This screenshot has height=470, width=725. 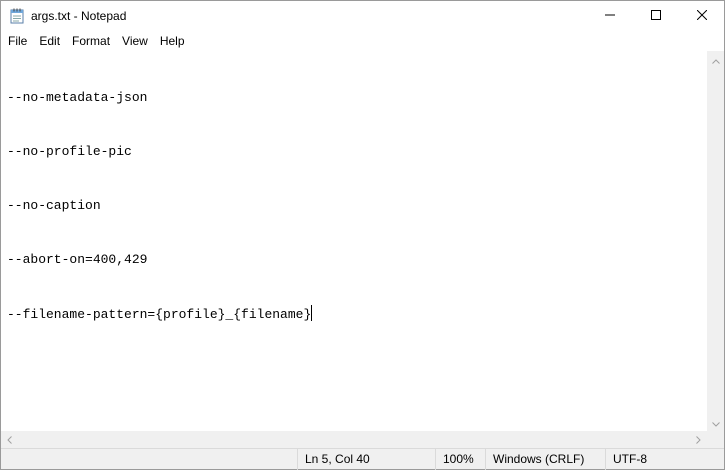 I want to click on close-icon, so click(x=702, y=16).